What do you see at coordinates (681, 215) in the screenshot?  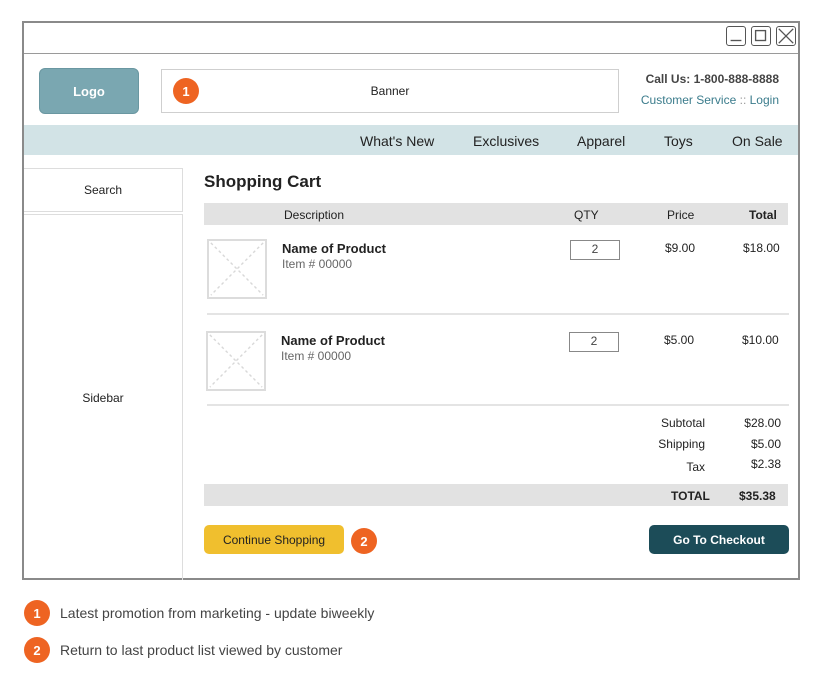 I see `column-price: Price` at bounding box center [681, 215].